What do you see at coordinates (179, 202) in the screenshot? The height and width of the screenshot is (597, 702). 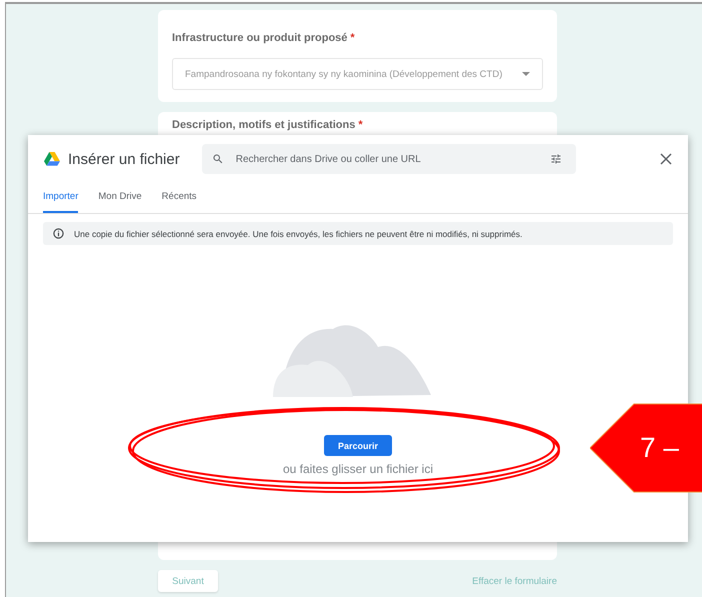 I see `tab: Récents` at bounding box center [179, 202].